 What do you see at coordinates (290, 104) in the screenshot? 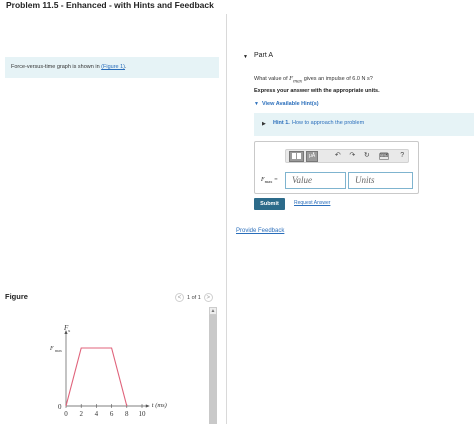
I see `view-hints-label: View Available Hint(s)` at bounding box center [290, 104].